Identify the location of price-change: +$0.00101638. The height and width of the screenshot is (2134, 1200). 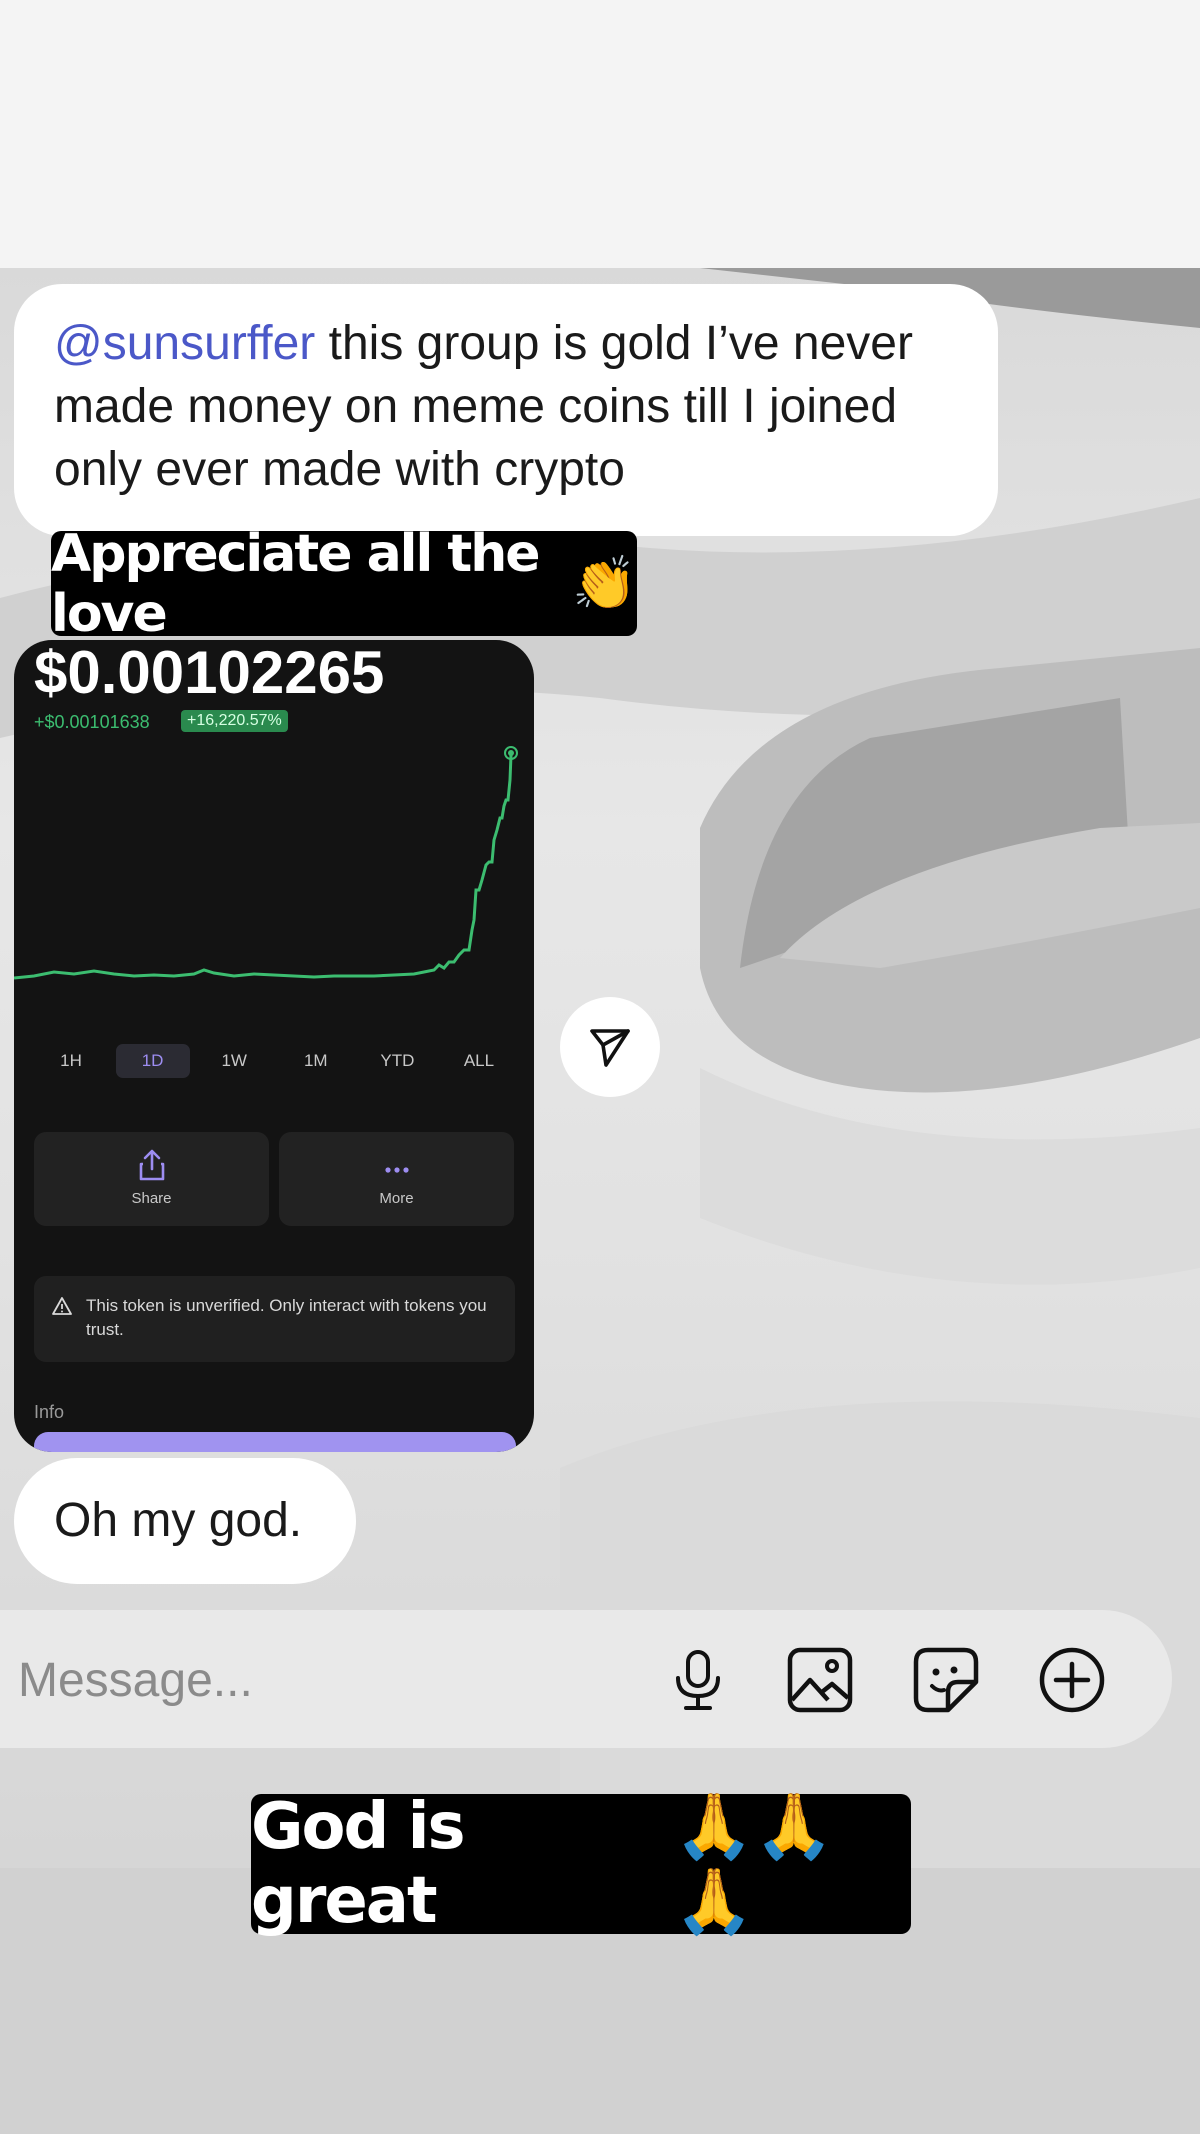
(92, 722).